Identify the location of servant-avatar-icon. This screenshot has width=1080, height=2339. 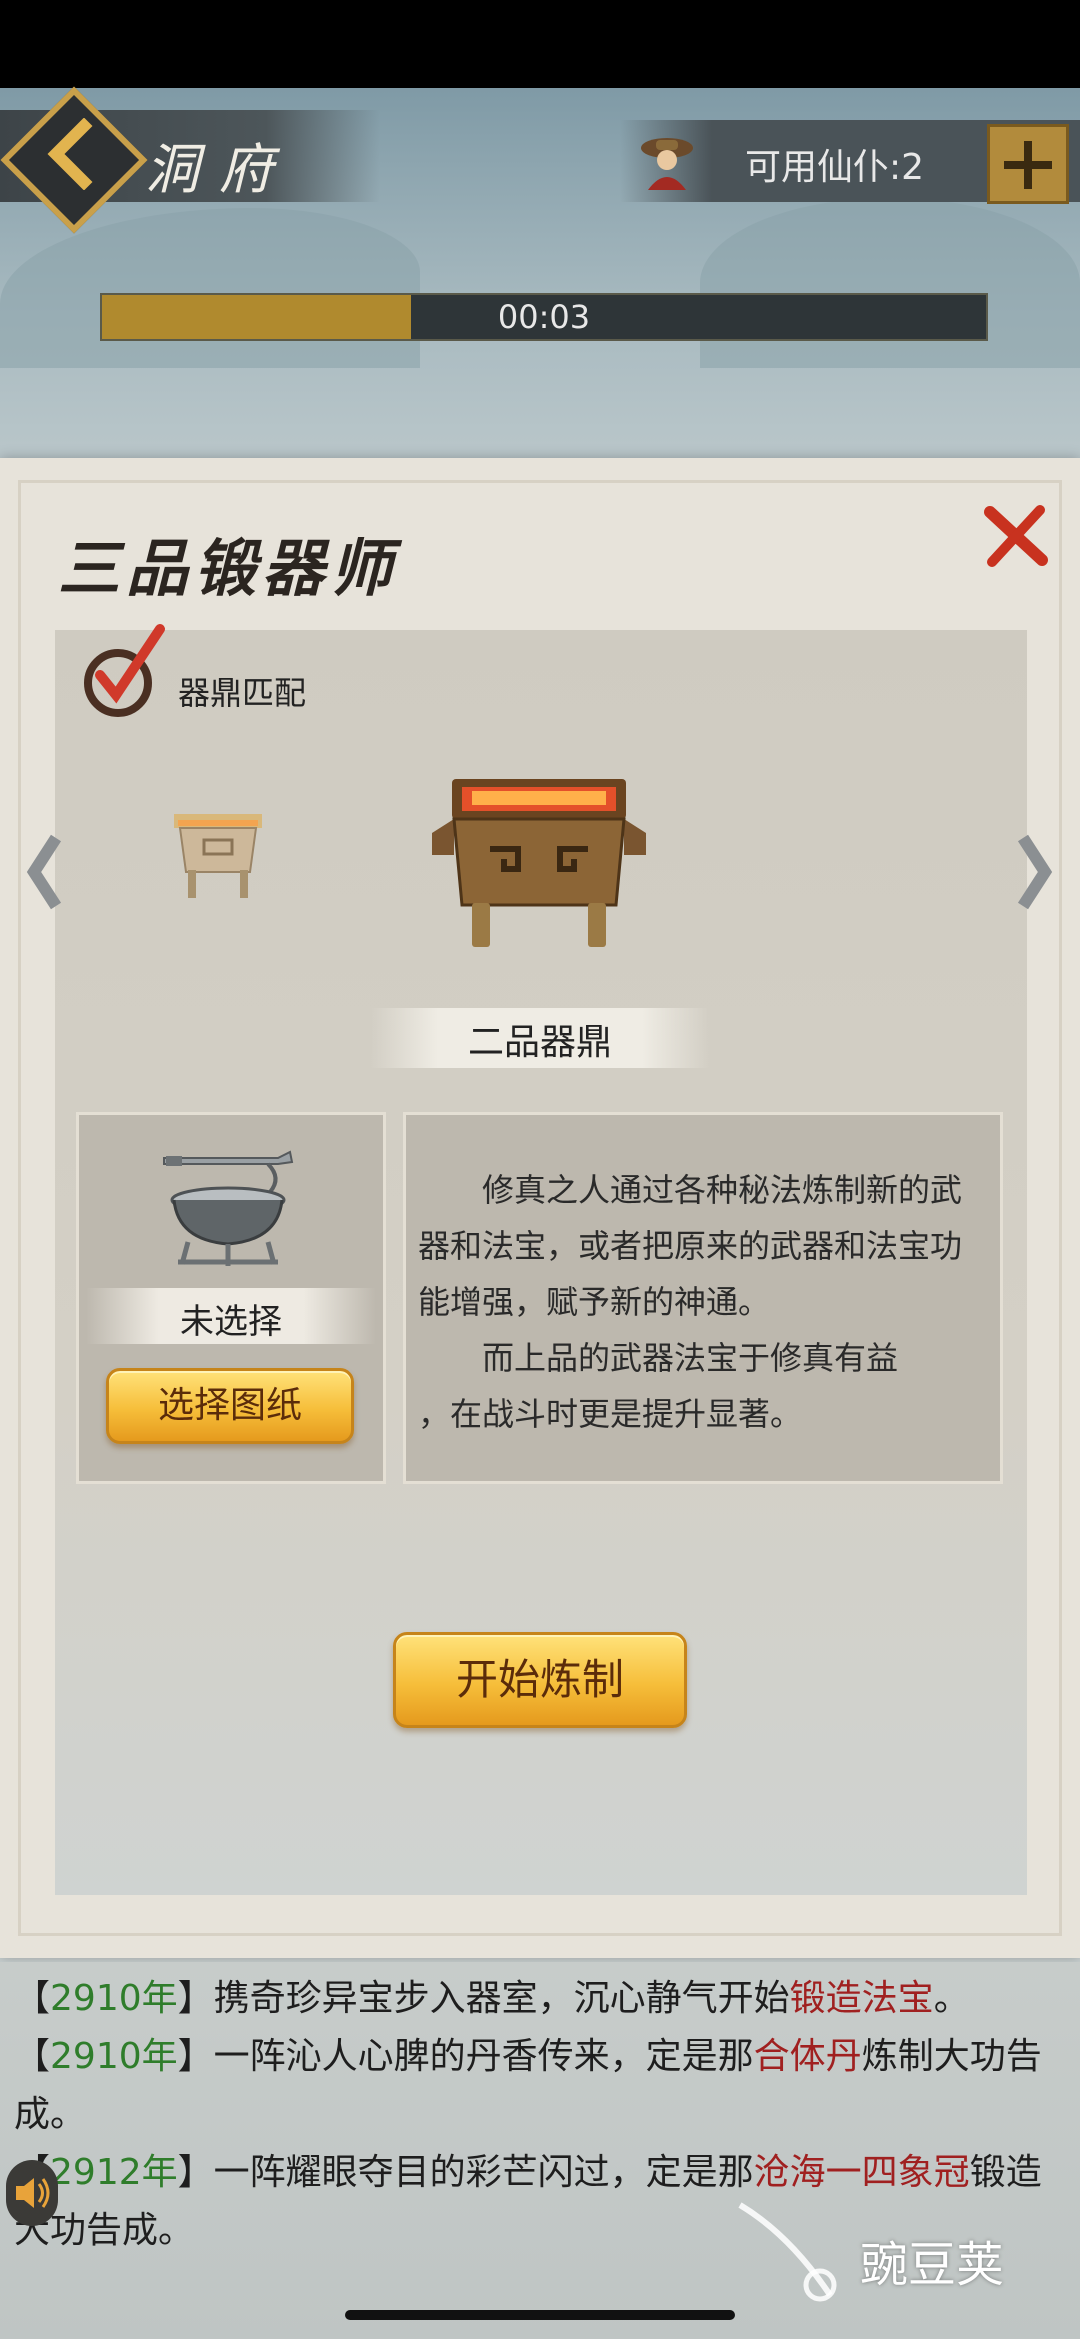
(667, 164).